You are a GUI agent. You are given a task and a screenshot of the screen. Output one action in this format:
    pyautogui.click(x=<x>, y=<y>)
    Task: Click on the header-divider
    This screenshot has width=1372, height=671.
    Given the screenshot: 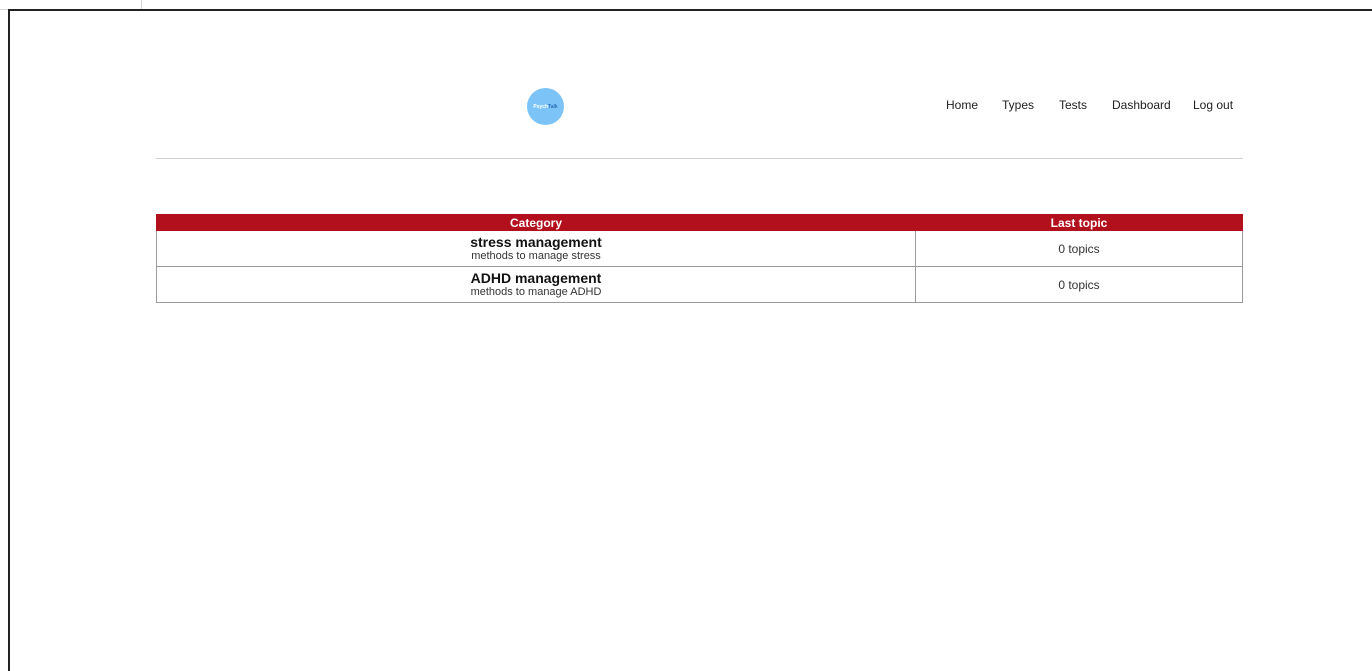 What is the action you would take?
    pyautogui.click(x=699, y=158)
    